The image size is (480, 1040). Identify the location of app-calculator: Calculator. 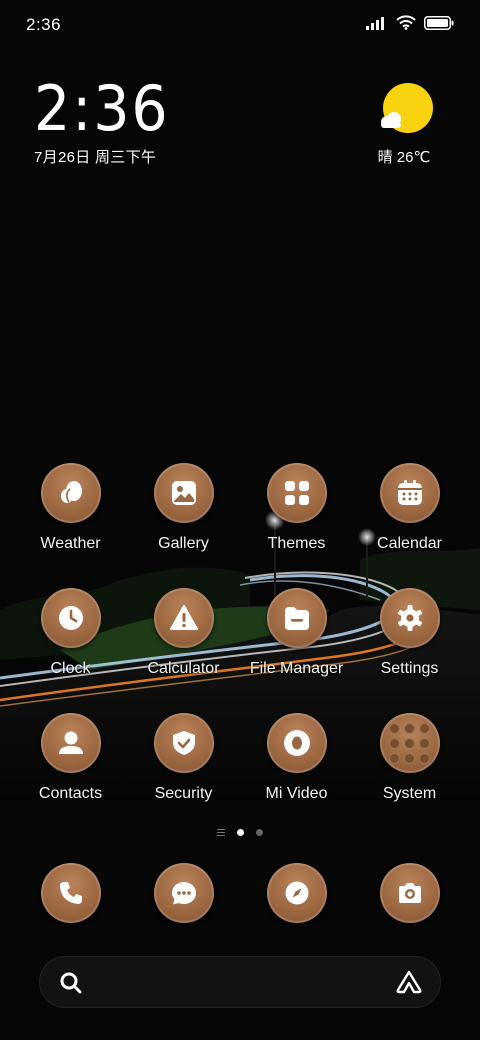
(183, 639).